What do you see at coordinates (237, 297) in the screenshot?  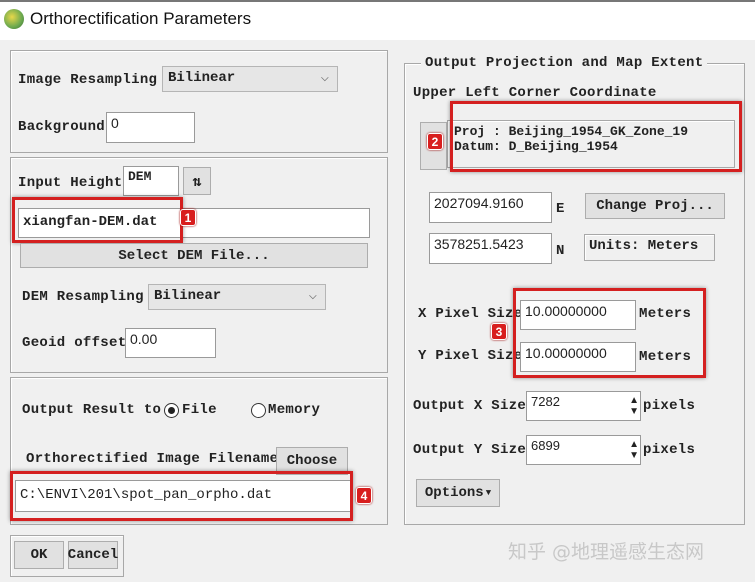 I see `dem-resampling-select: Bilinear ⌵` at bounding box center [237, 297].